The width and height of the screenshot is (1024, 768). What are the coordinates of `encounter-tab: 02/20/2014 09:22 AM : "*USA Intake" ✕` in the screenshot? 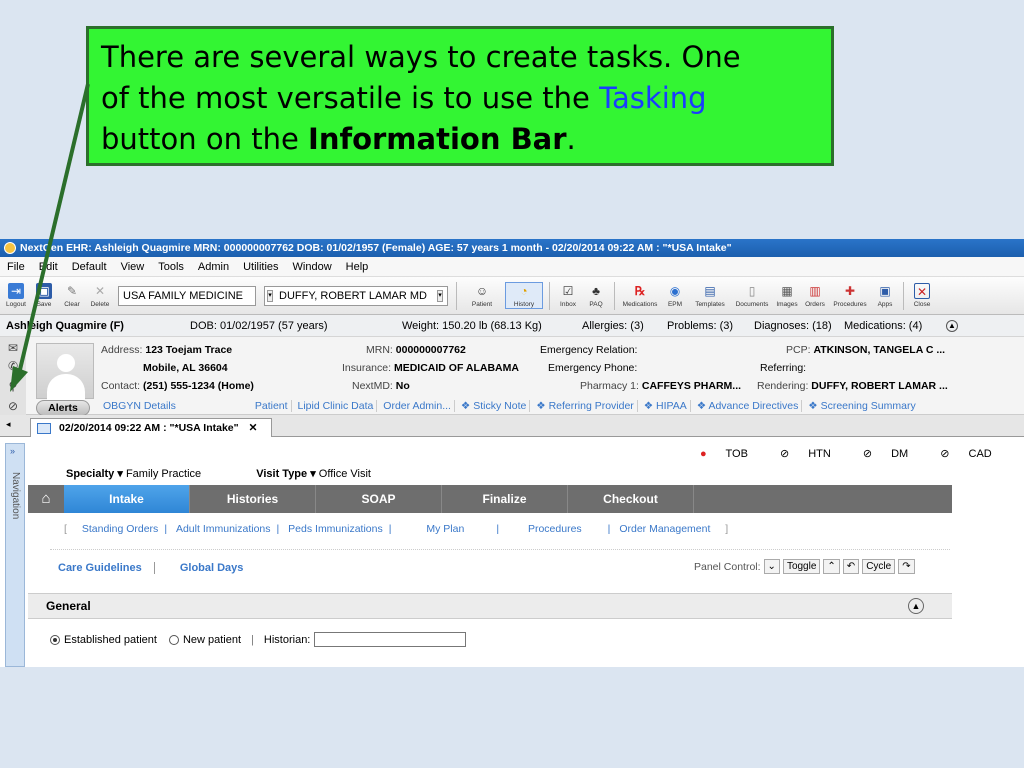 It's located at (151, 427).